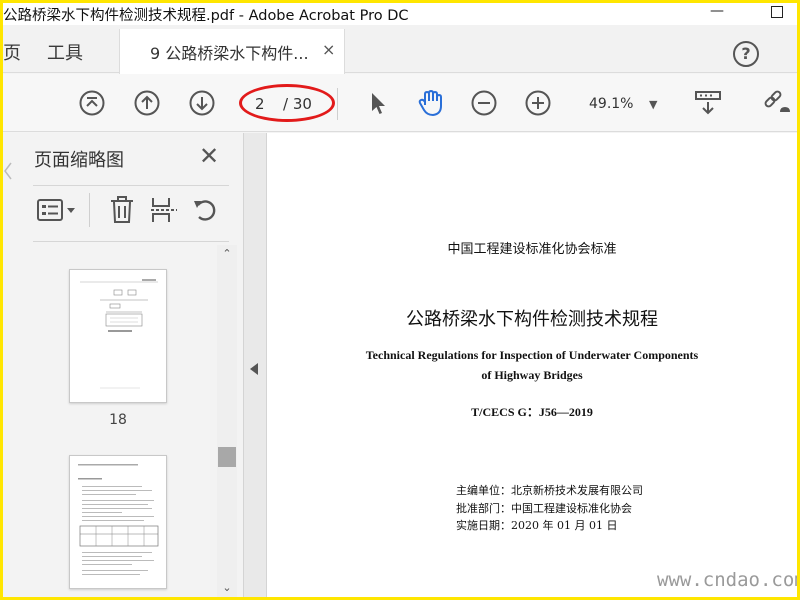 The image size is (800, 600). Describe the element at coordinates (227, 256) in the screenshot. I see `scroll-up-icon: ⌃` at that location.